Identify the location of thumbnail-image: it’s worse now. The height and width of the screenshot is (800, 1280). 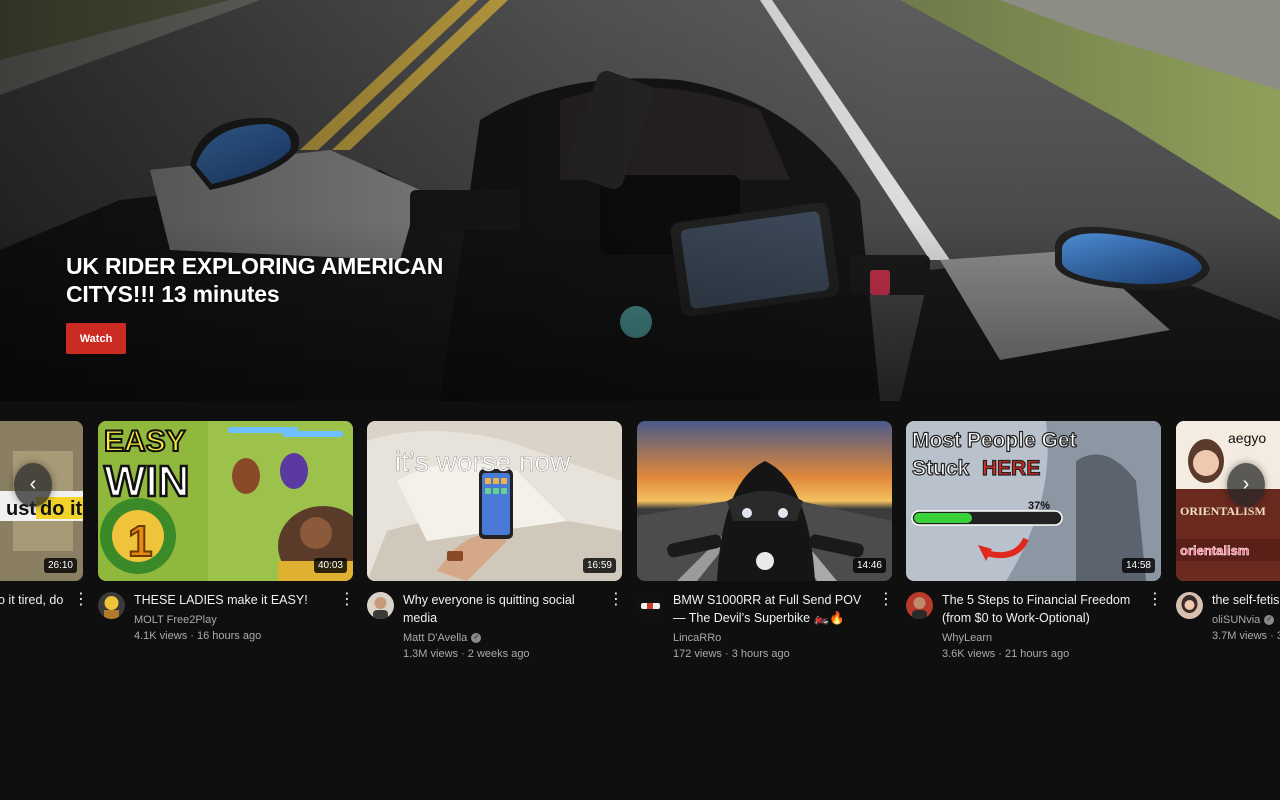
(494, 501).